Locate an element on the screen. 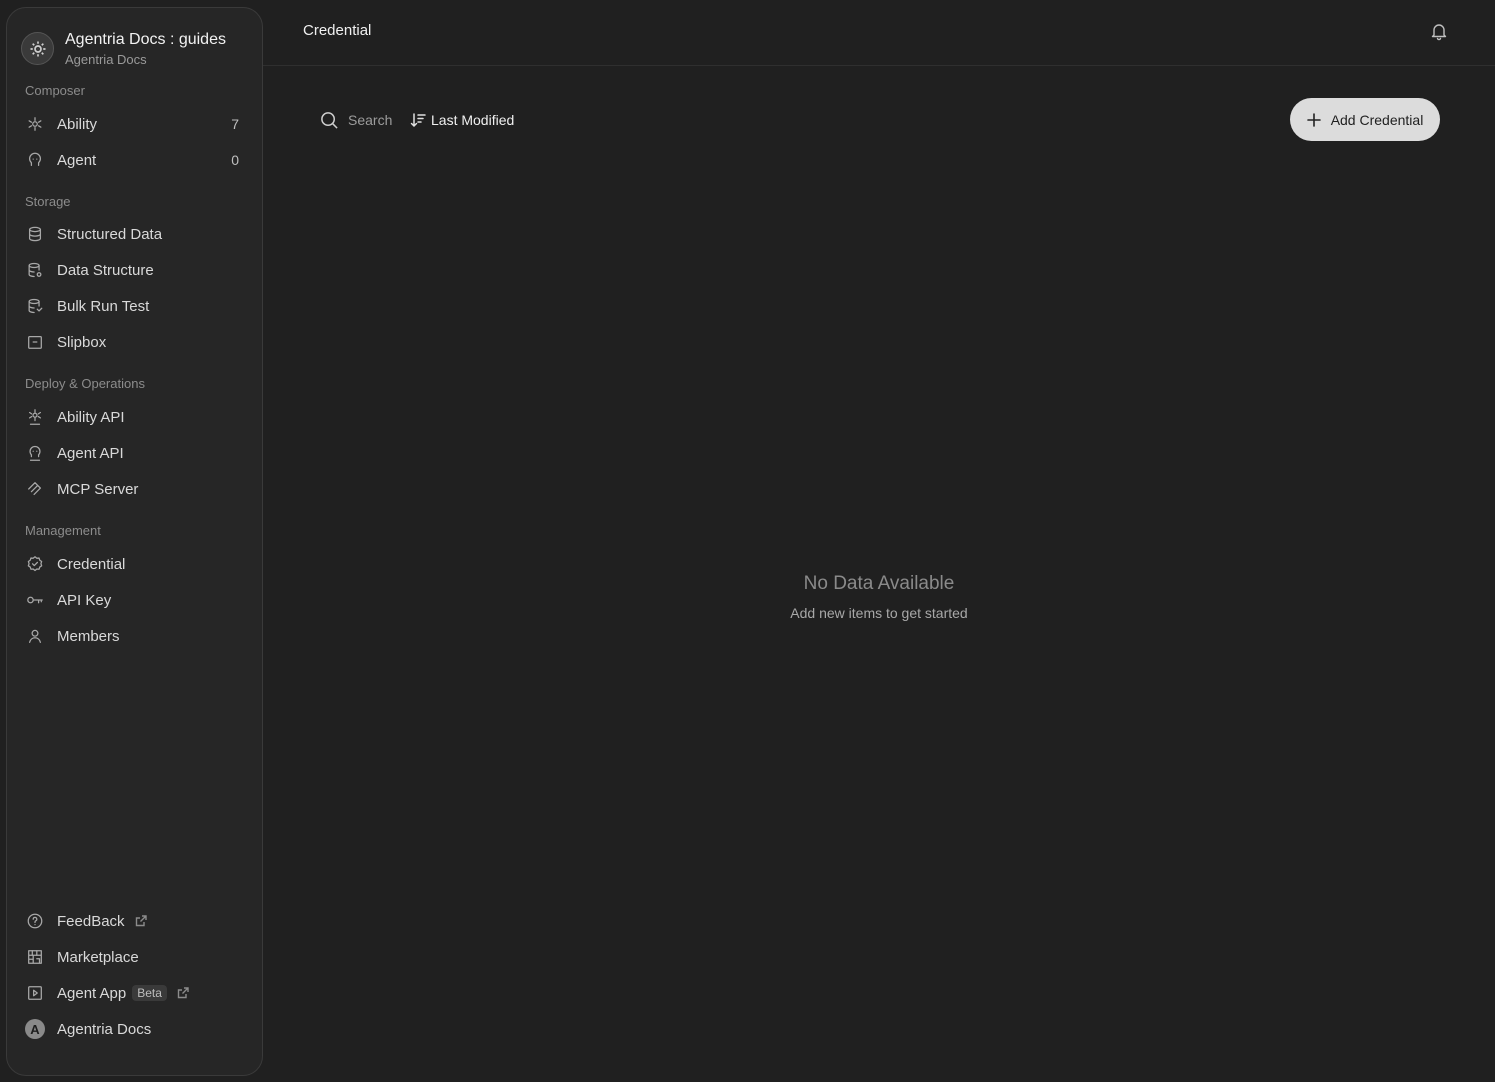  sidebar-item-label: Marketplace is located at coordinates (98, 957).